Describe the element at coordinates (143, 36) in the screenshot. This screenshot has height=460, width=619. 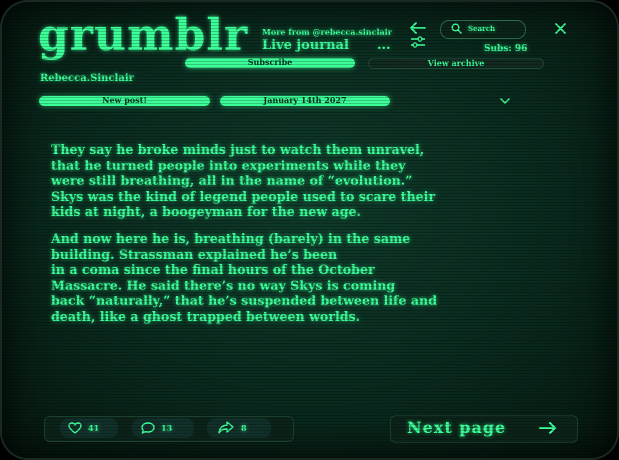
I see `app-logo: grumblr` at that location.